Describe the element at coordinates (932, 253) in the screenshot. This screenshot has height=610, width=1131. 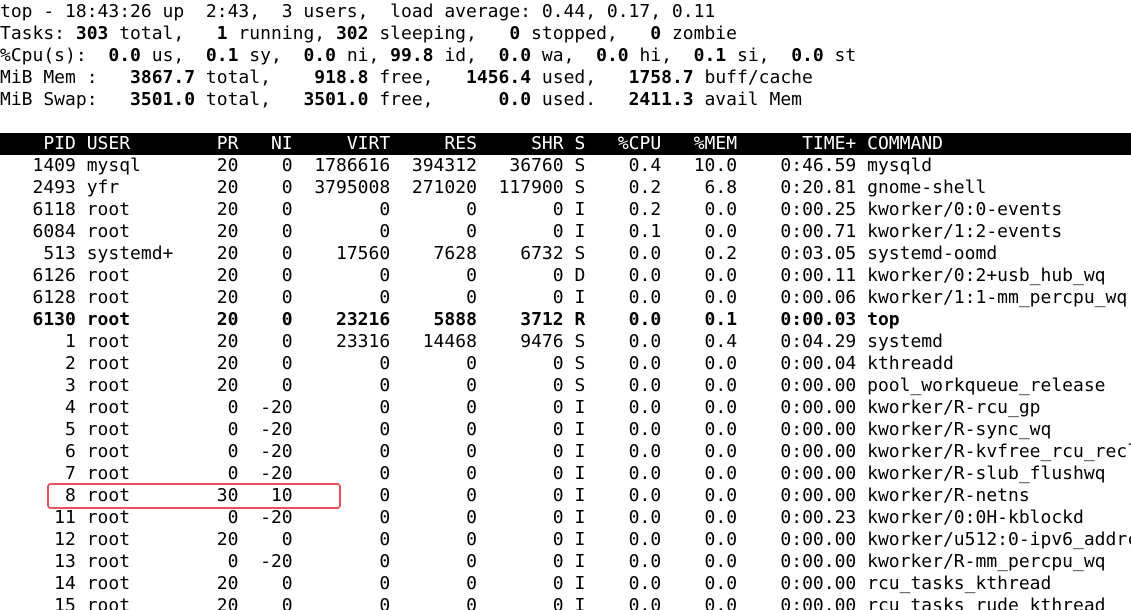
I see `cell-command: systemd-oomd` at that location.